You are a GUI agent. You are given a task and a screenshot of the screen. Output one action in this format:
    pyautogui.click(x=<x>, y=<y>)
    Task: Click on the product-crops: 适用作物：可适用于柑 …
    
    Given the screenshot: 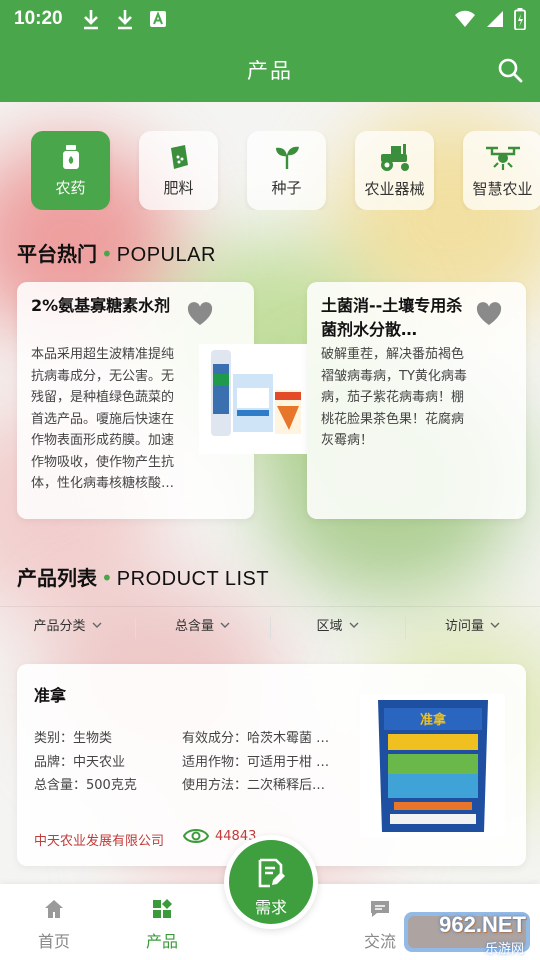 What is the action you would take?
    pyautogui.click(x=256, y=762)
    